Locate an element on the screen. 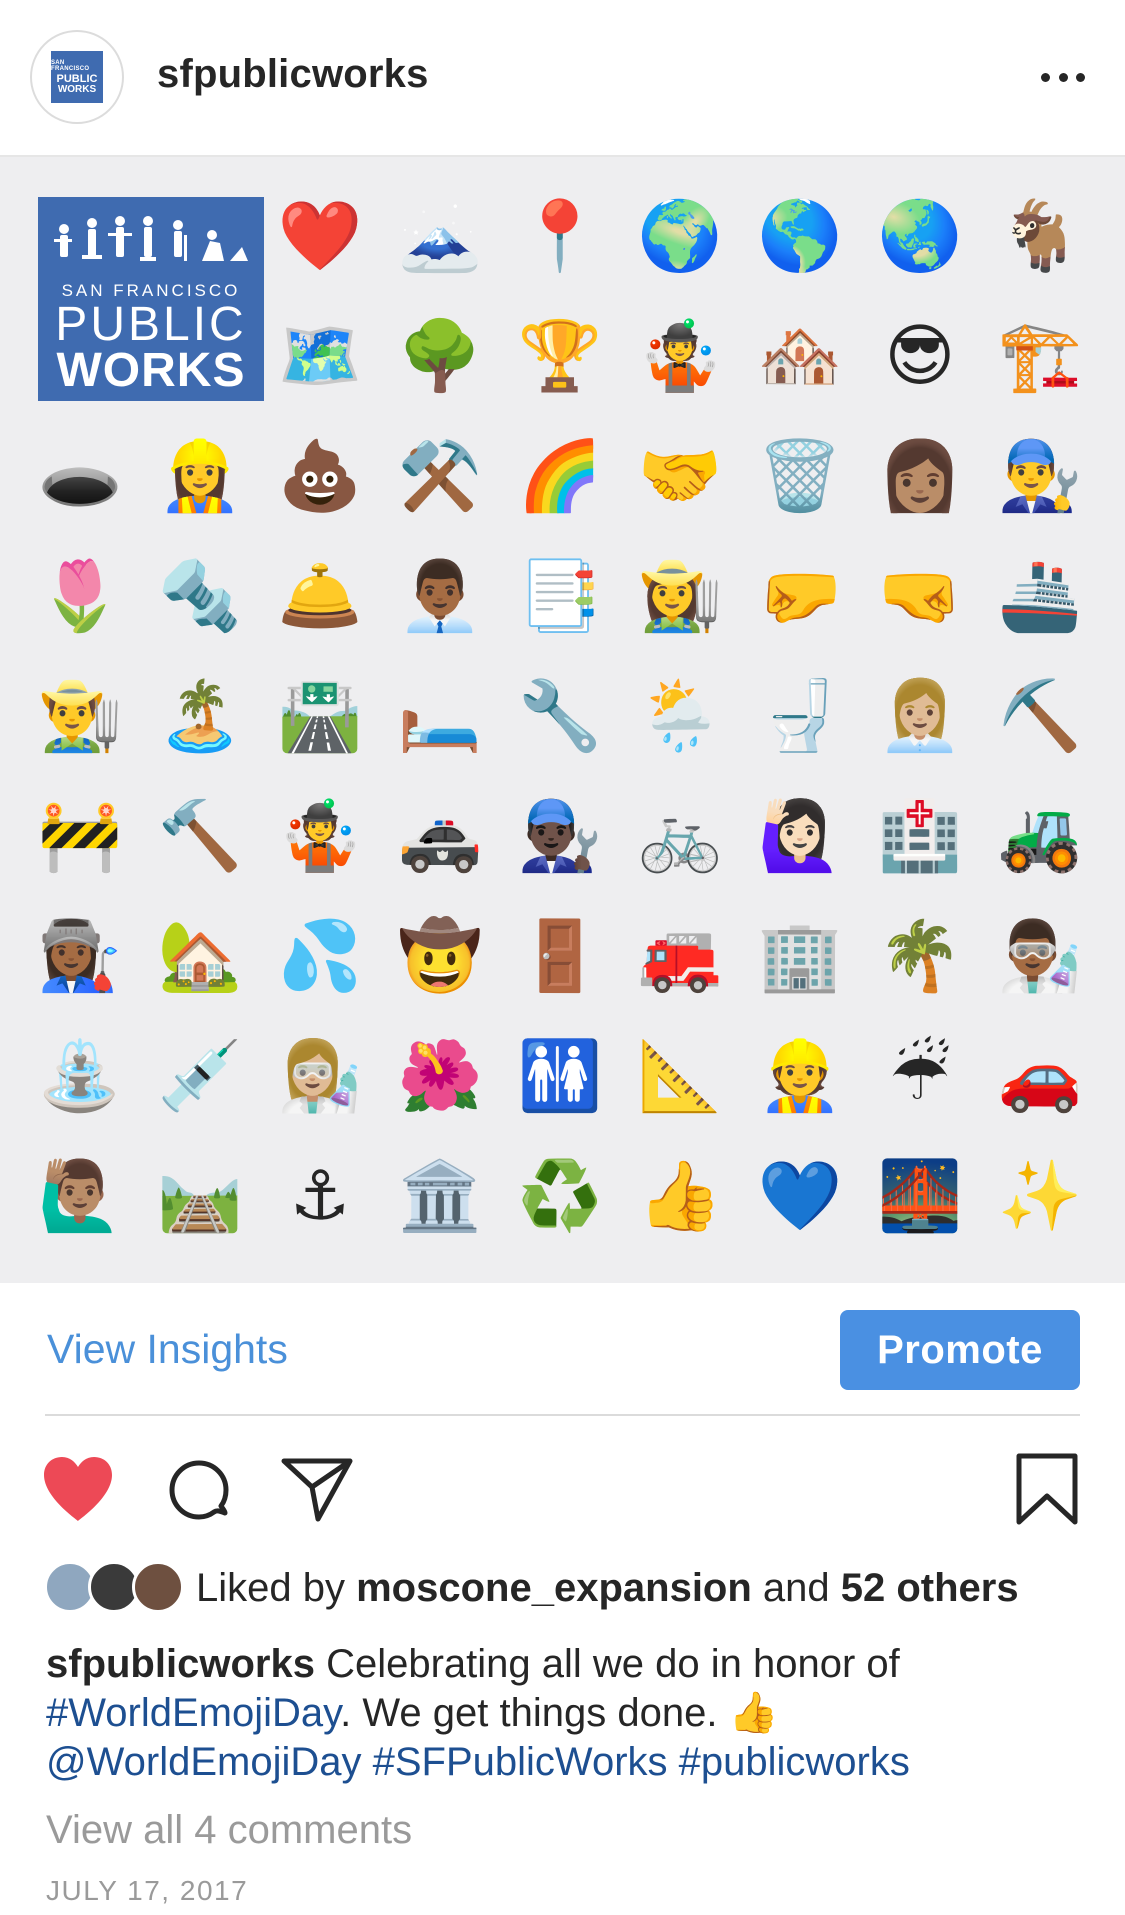 The image size is (1125, 1915). emoji-glyph: ⛏️ is located at coordinates (1040, 716).